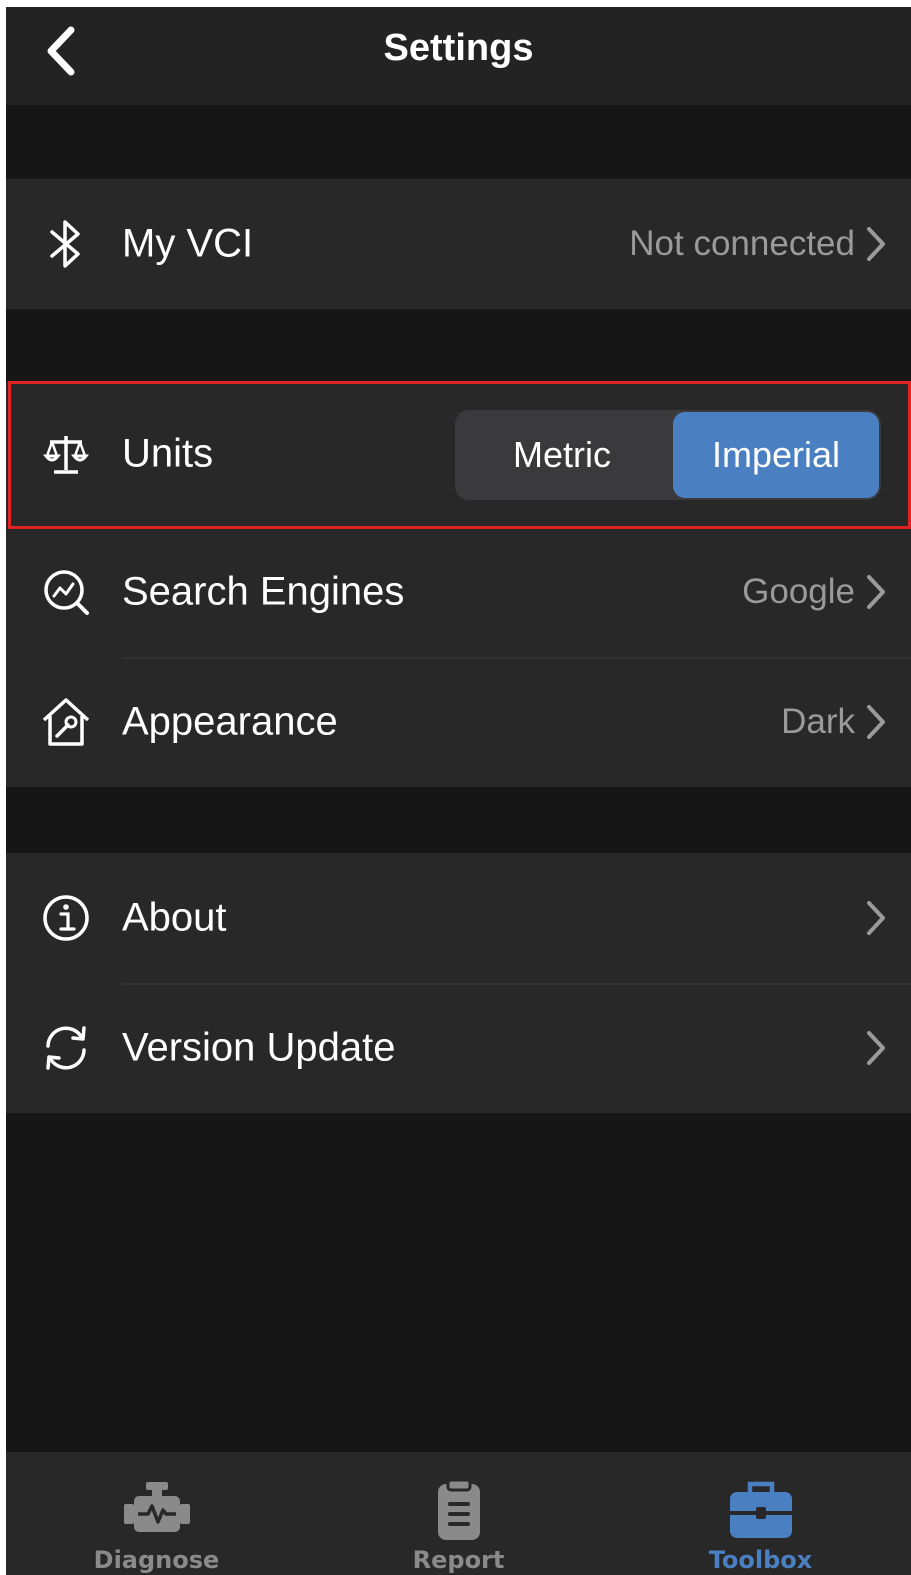  Describe the element at coordinates (66, 592) in the screenshot. I see `search-chart-icon` at that location.